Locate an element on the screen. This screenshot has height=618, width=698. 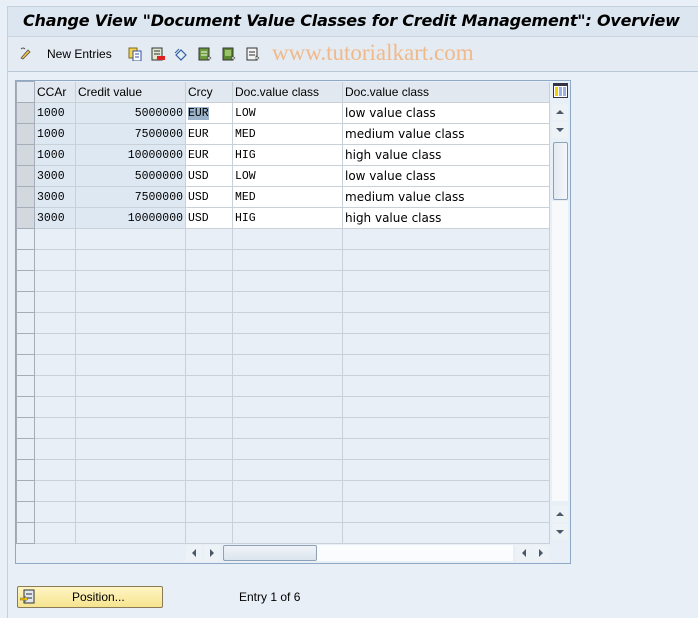
cell-credit-value: 5000000 is located at coordinates (130, 176).